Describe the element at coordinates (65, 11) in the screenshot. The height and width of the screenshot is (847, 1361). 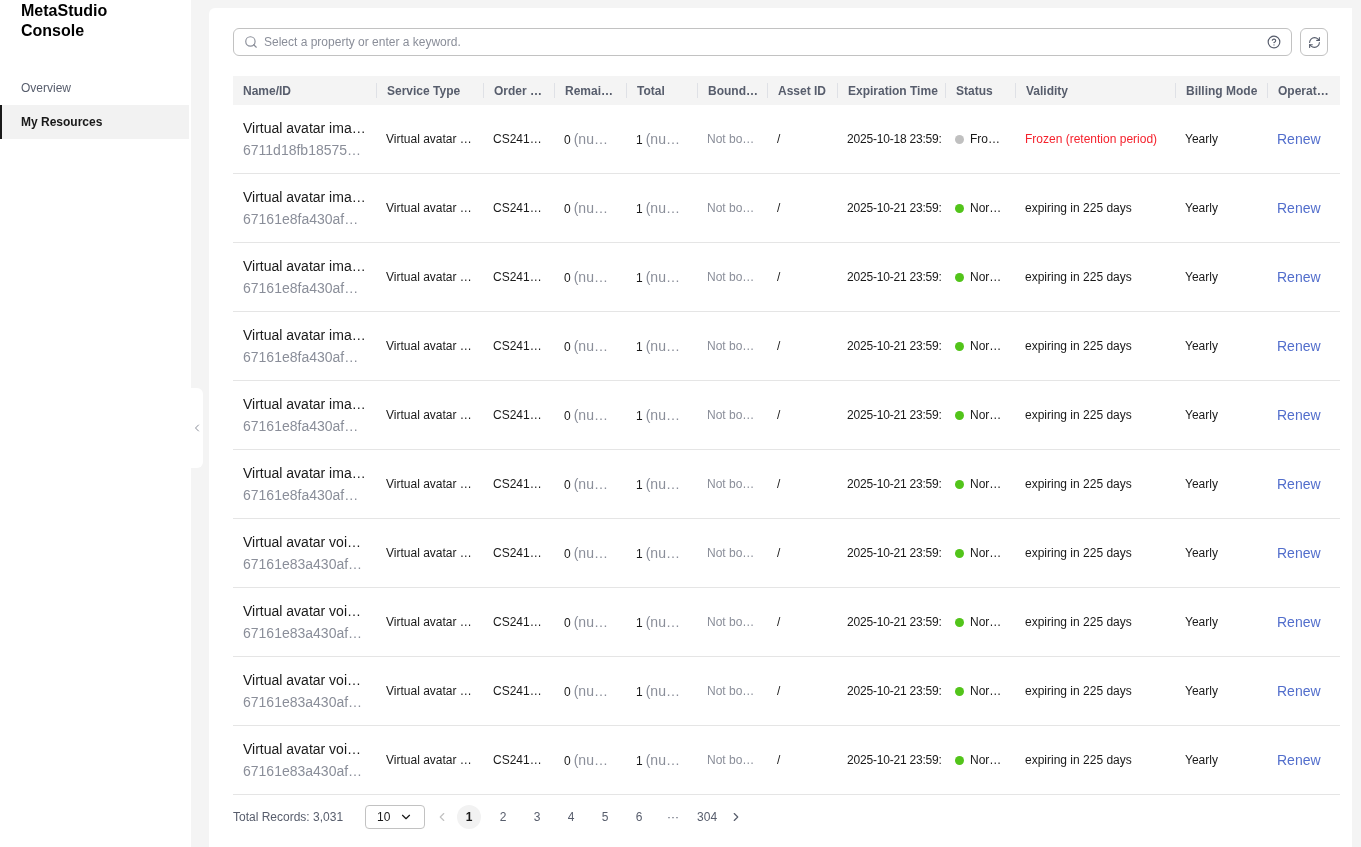
I see `console-title: MetaStudio` at that location.